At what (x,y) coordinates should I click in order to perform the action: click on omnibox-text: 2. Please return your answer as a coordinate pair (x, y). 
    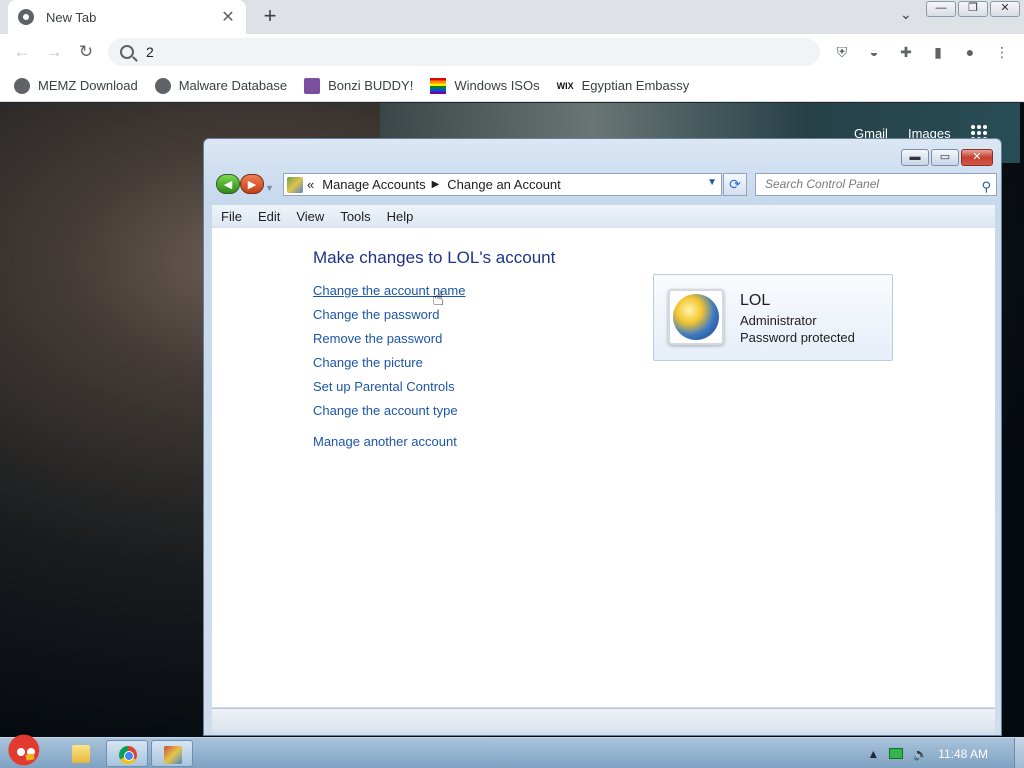
    Looking at the image, I should click on (150, 52).